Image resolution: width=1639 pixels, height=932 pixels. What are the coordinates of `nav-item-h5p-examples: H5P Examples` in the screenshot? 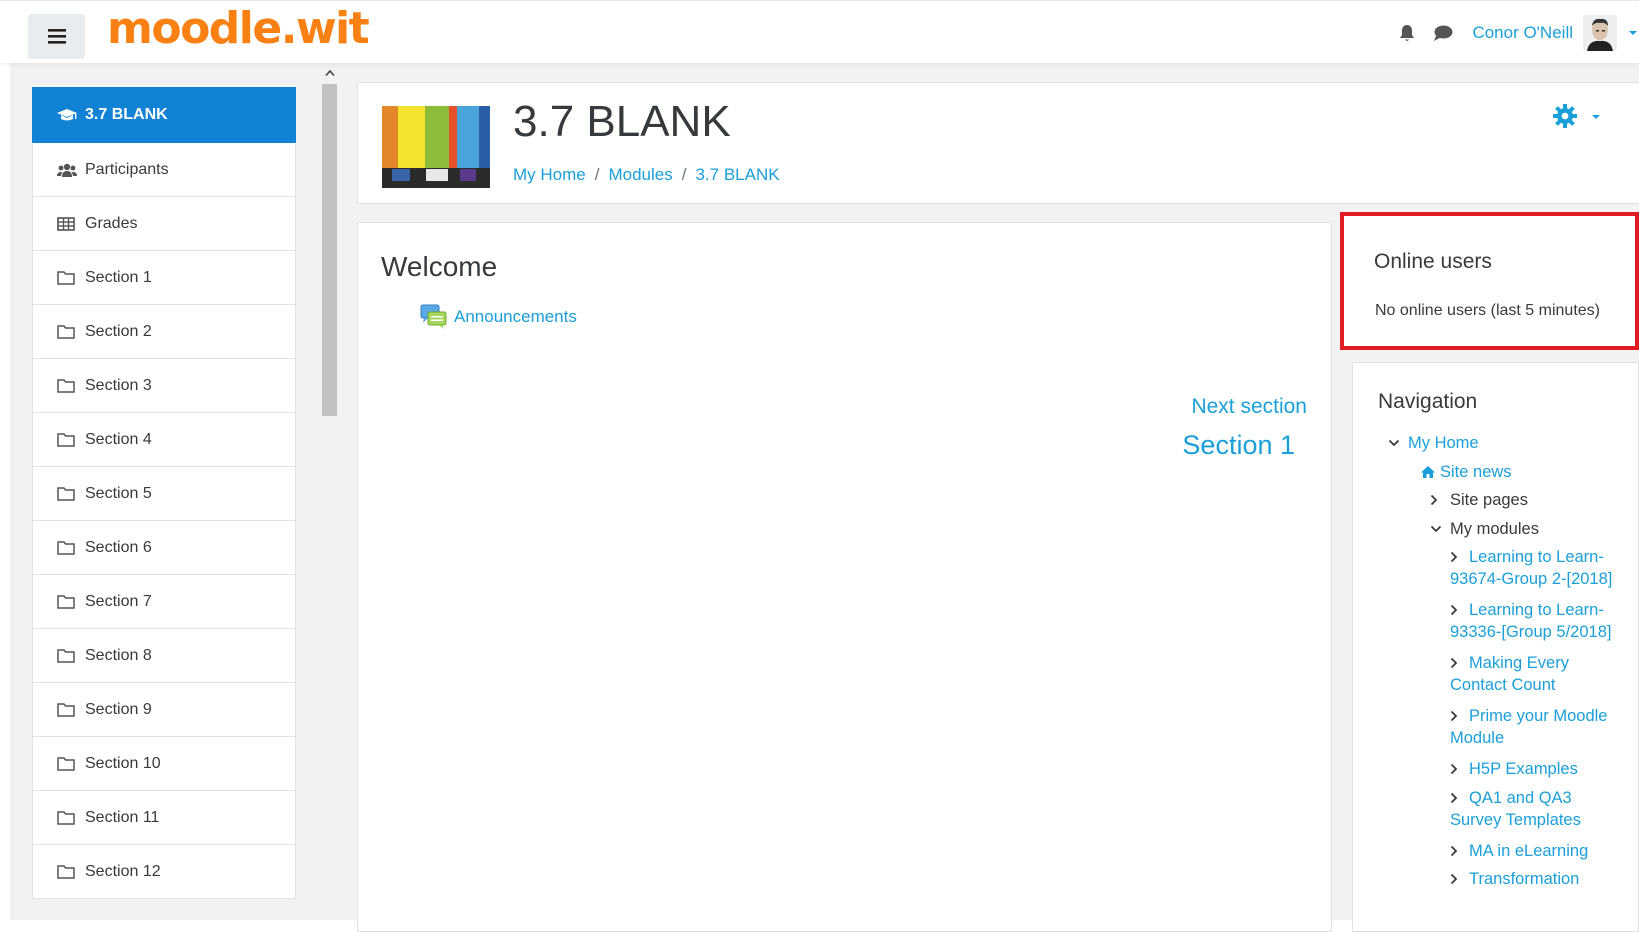 It's located at (1536, 769).